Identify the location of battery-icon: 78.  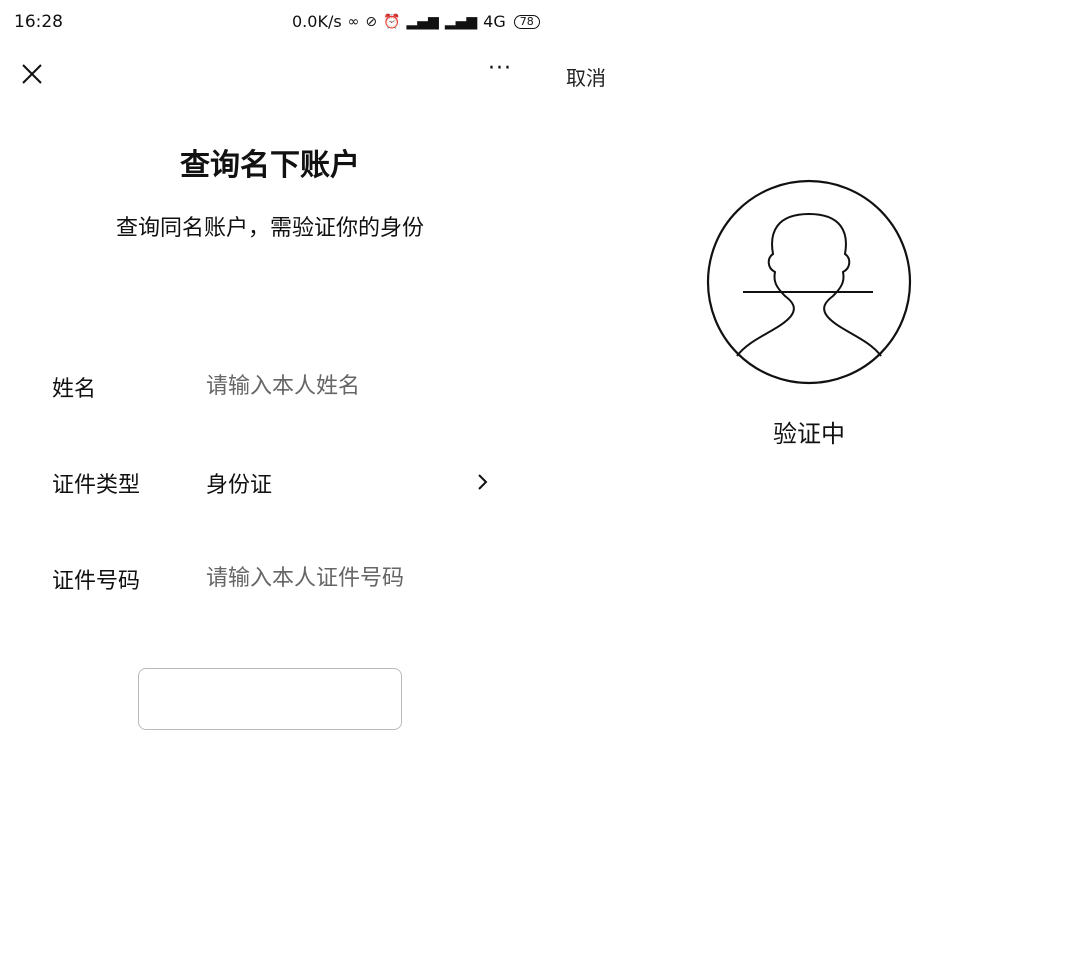
(526, 21).